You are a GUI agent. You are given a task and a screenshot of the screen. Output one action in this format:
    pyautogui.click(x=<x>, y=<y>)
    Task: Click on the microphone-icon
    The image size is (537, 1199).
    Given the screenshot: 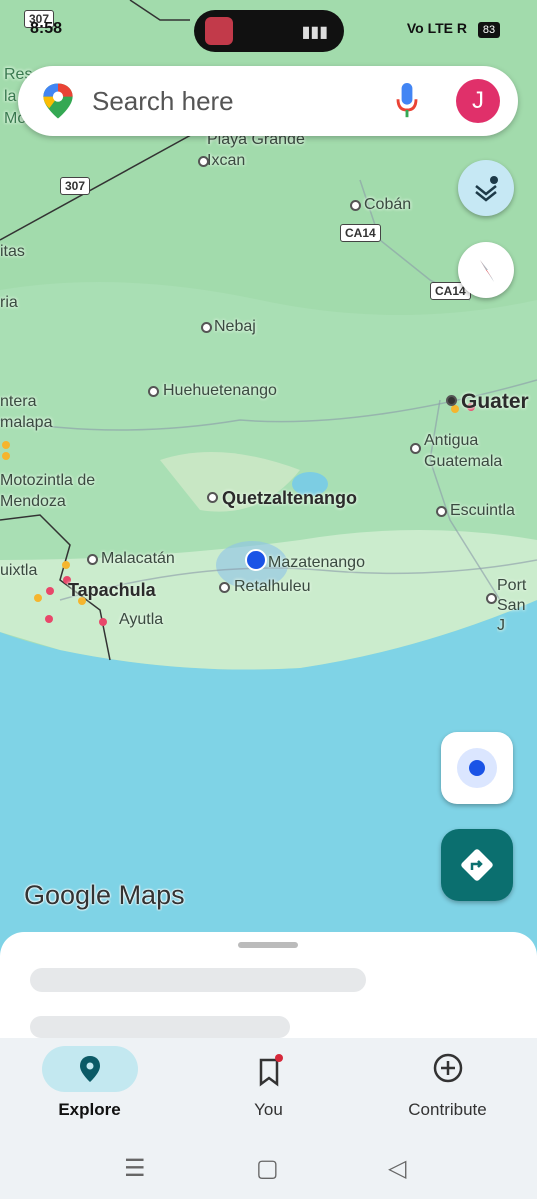 What is the action you would take?
    pyautogui.click(x=407, y=101)
    